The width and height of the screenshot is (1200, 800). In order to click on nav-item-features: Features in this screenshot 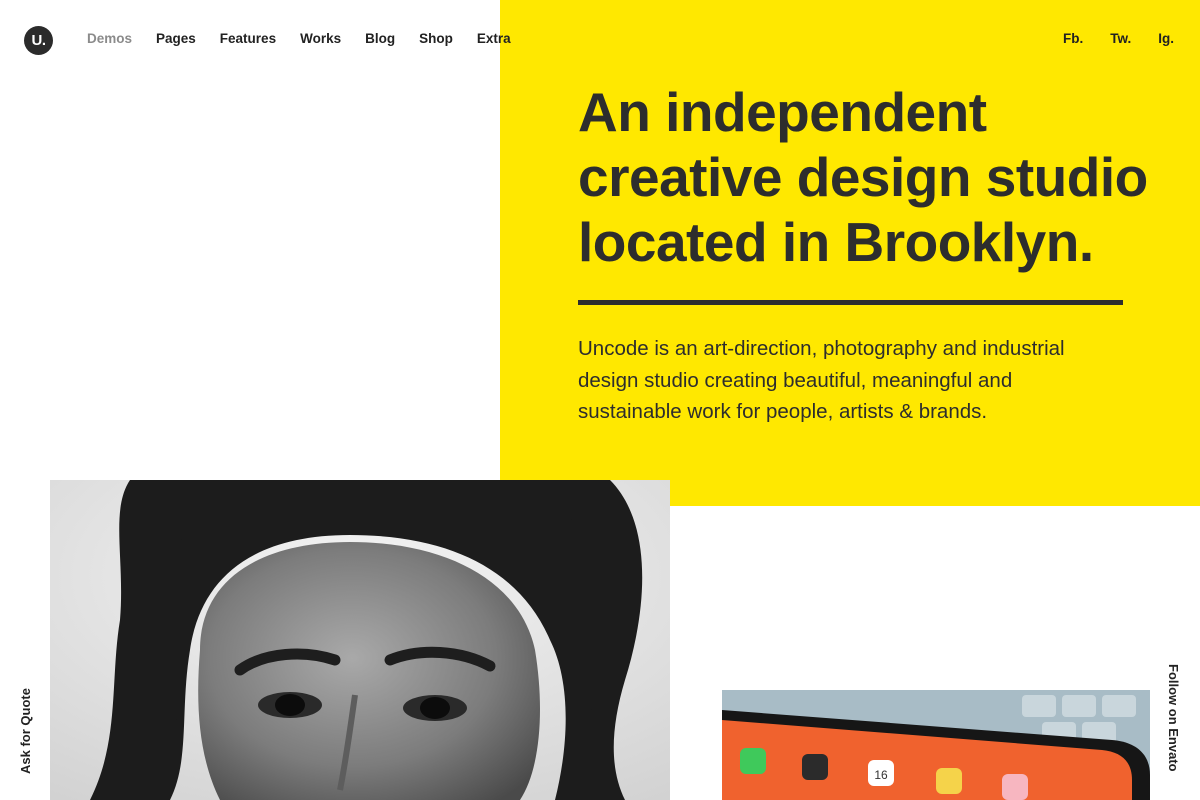, I will do `click(248, 38)`.